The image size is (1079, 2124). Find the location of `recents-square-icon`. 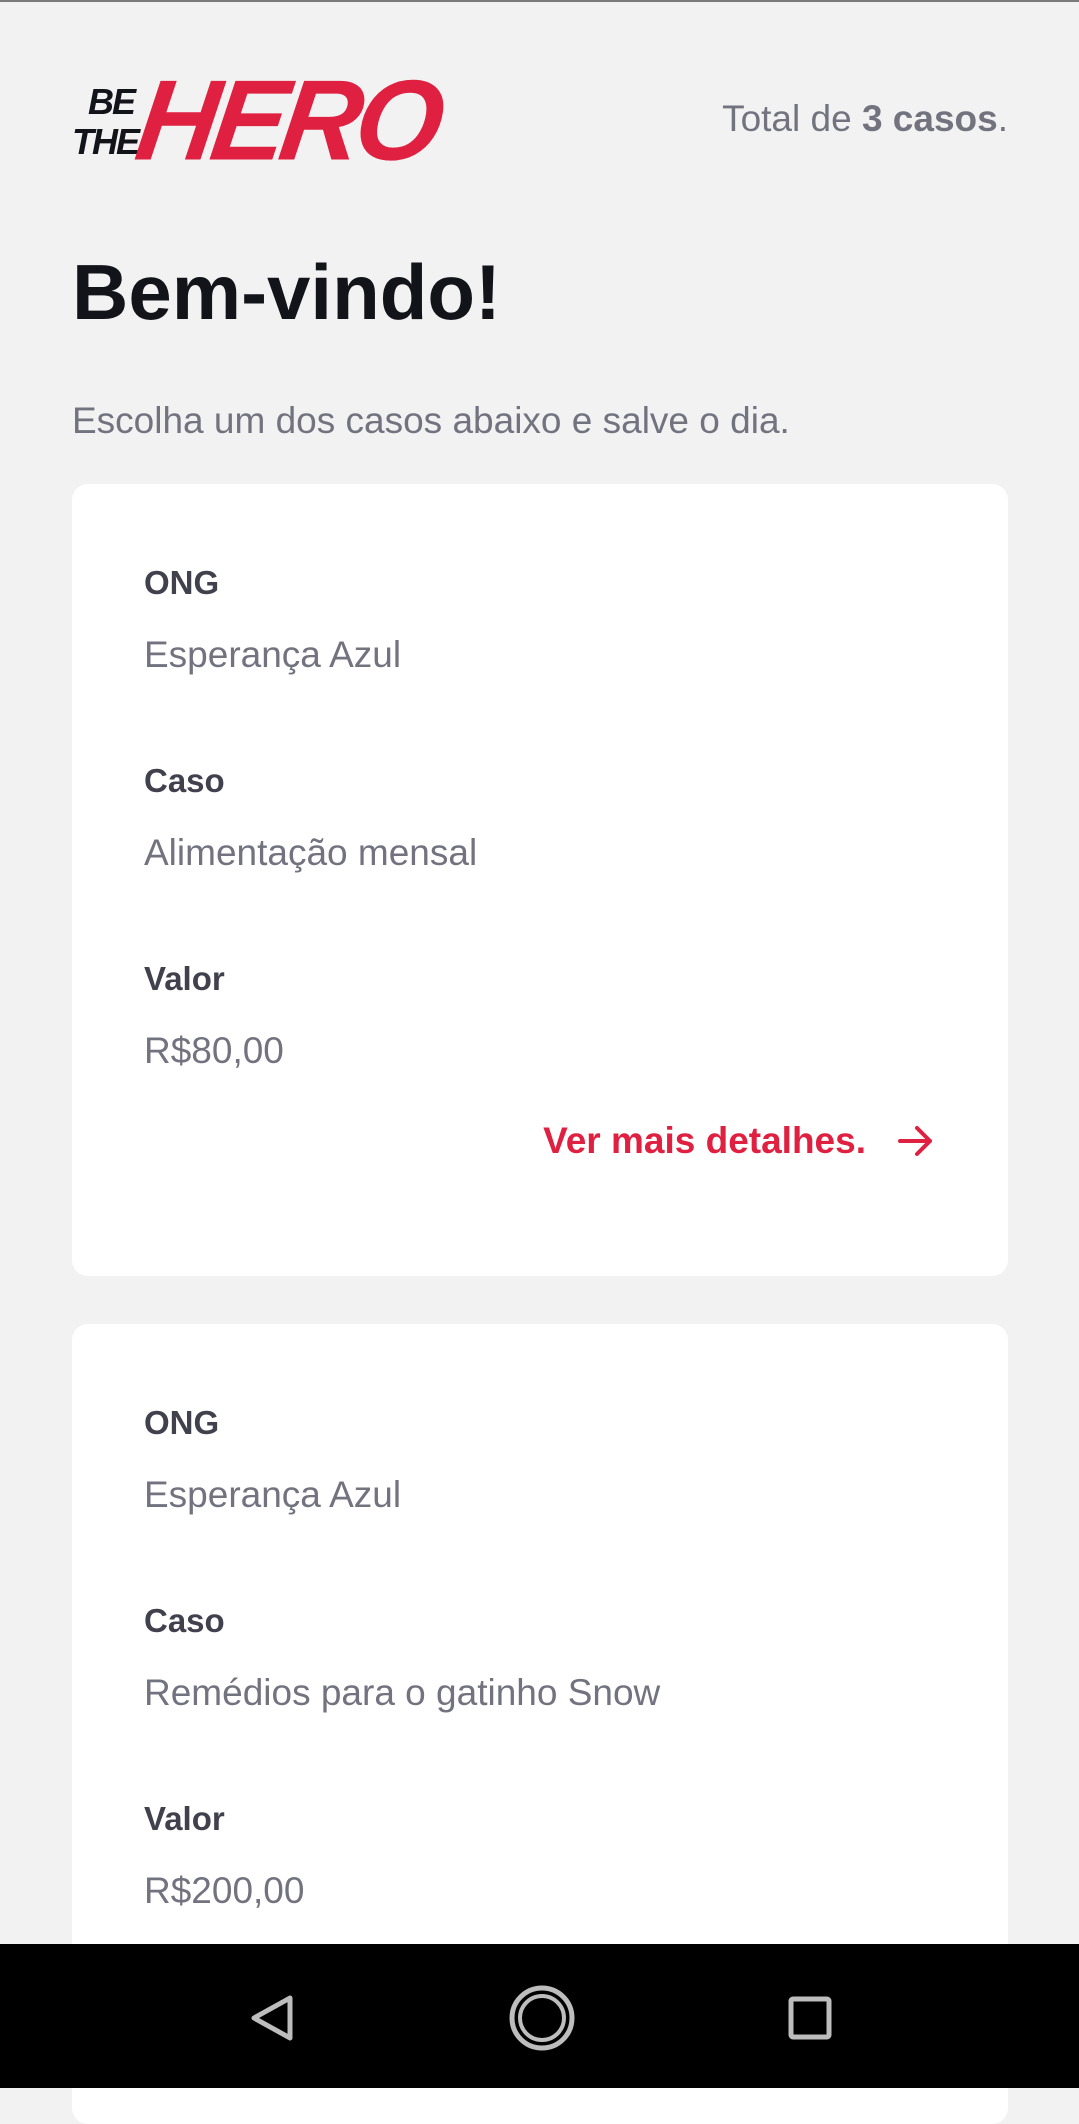

recents-square-icon is located at coordinates (810, 2018).